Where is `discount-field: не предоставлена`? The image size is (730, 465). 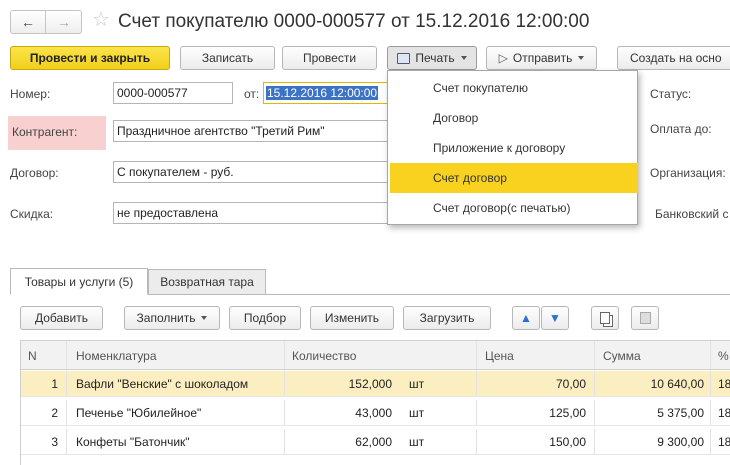
discount-field: не предоставлена is located at coordinates (253, 213).